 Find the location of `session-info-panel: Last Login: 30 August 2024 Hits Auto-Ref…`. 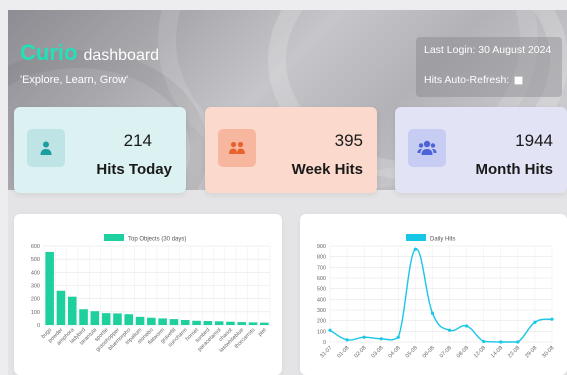

session-info-panel: Last Login: 30 August 2024 Hits Auto-Ref… is located at coordinates (489, 67).